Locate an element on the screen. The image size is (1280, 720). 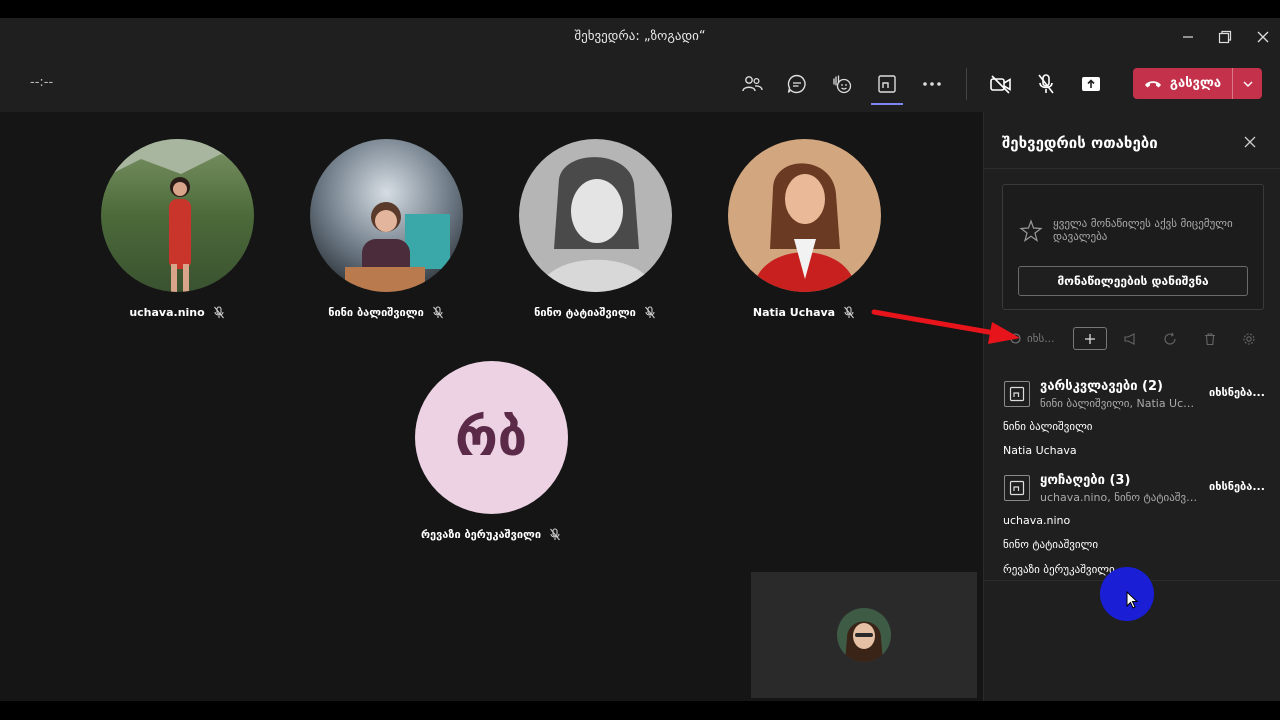
window-title: შეხვედრა: „ზოგადი“ is located at coordinates (640, 36).